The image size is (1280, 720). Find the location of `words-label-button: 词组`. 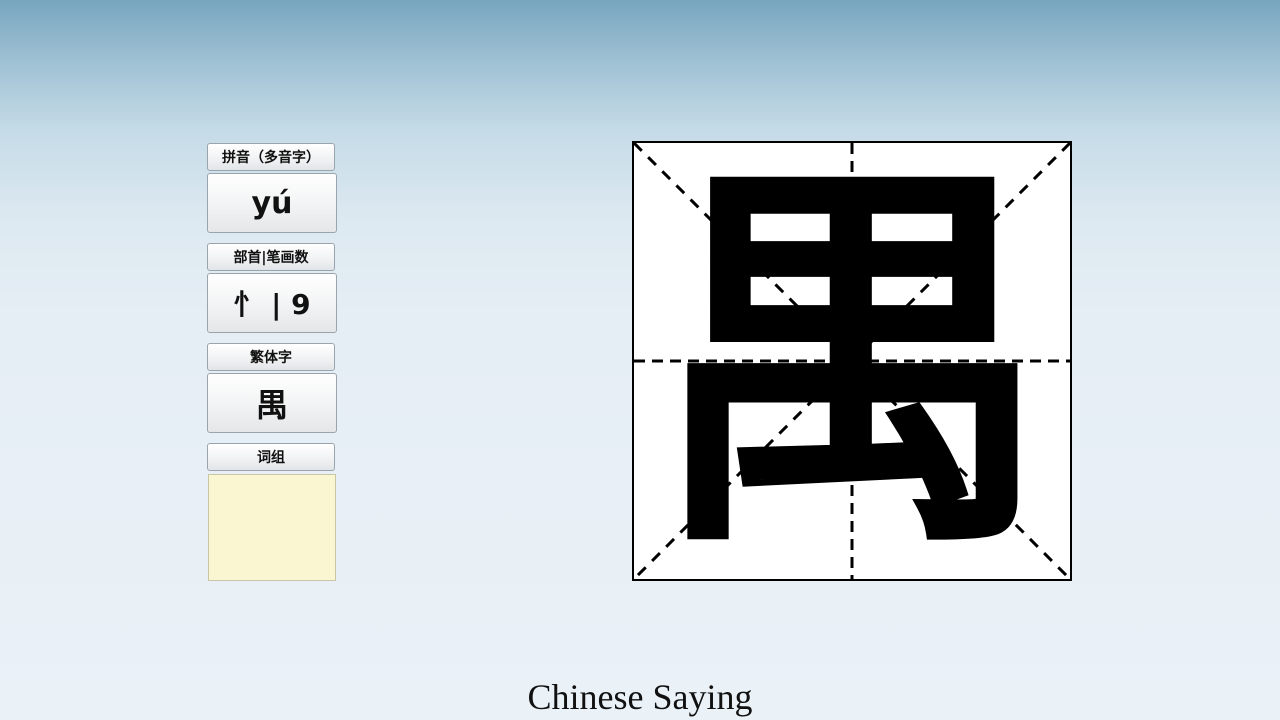

words-label-button: 词组 is located at coordinates (271, 457).